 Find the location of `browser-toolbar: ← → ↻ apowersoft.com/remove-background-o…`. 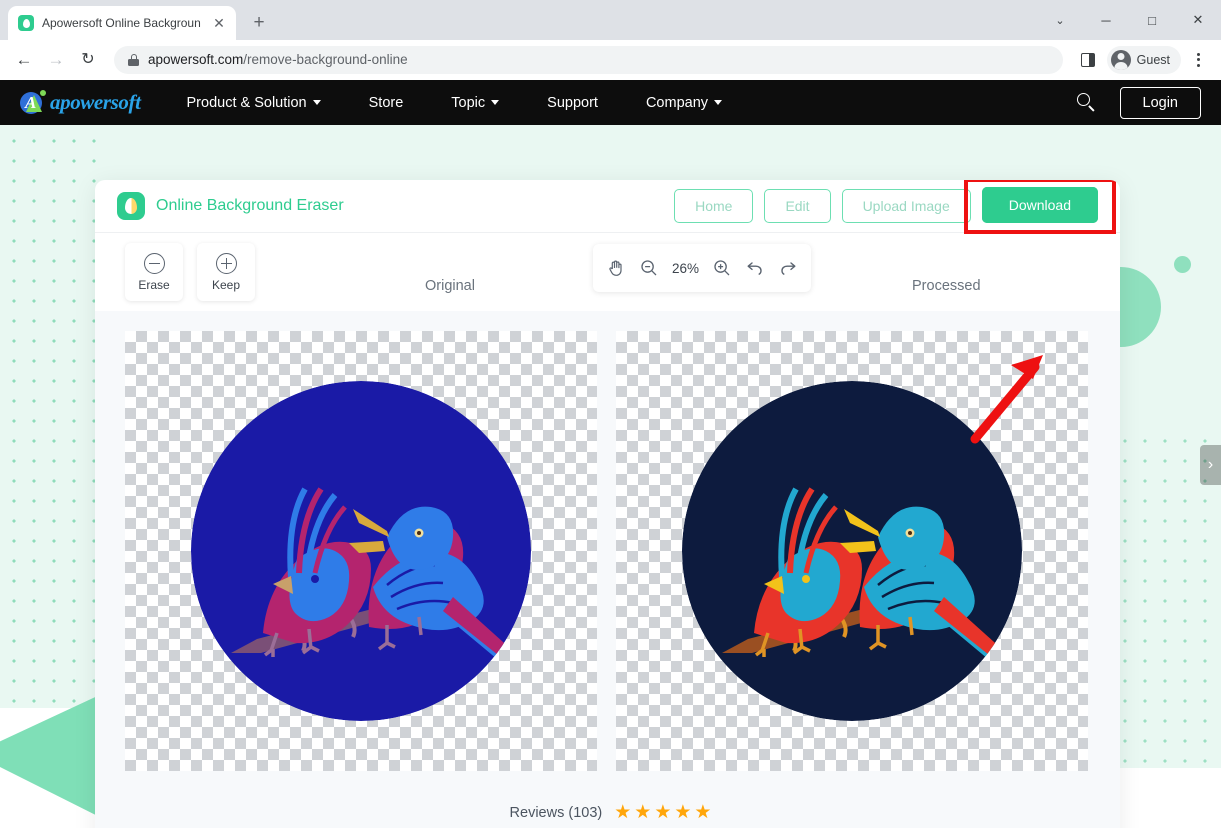

browser-toolbar: ← → ↻ apowersoft.com/remove-background-o… is located at coordinates (610, 60).